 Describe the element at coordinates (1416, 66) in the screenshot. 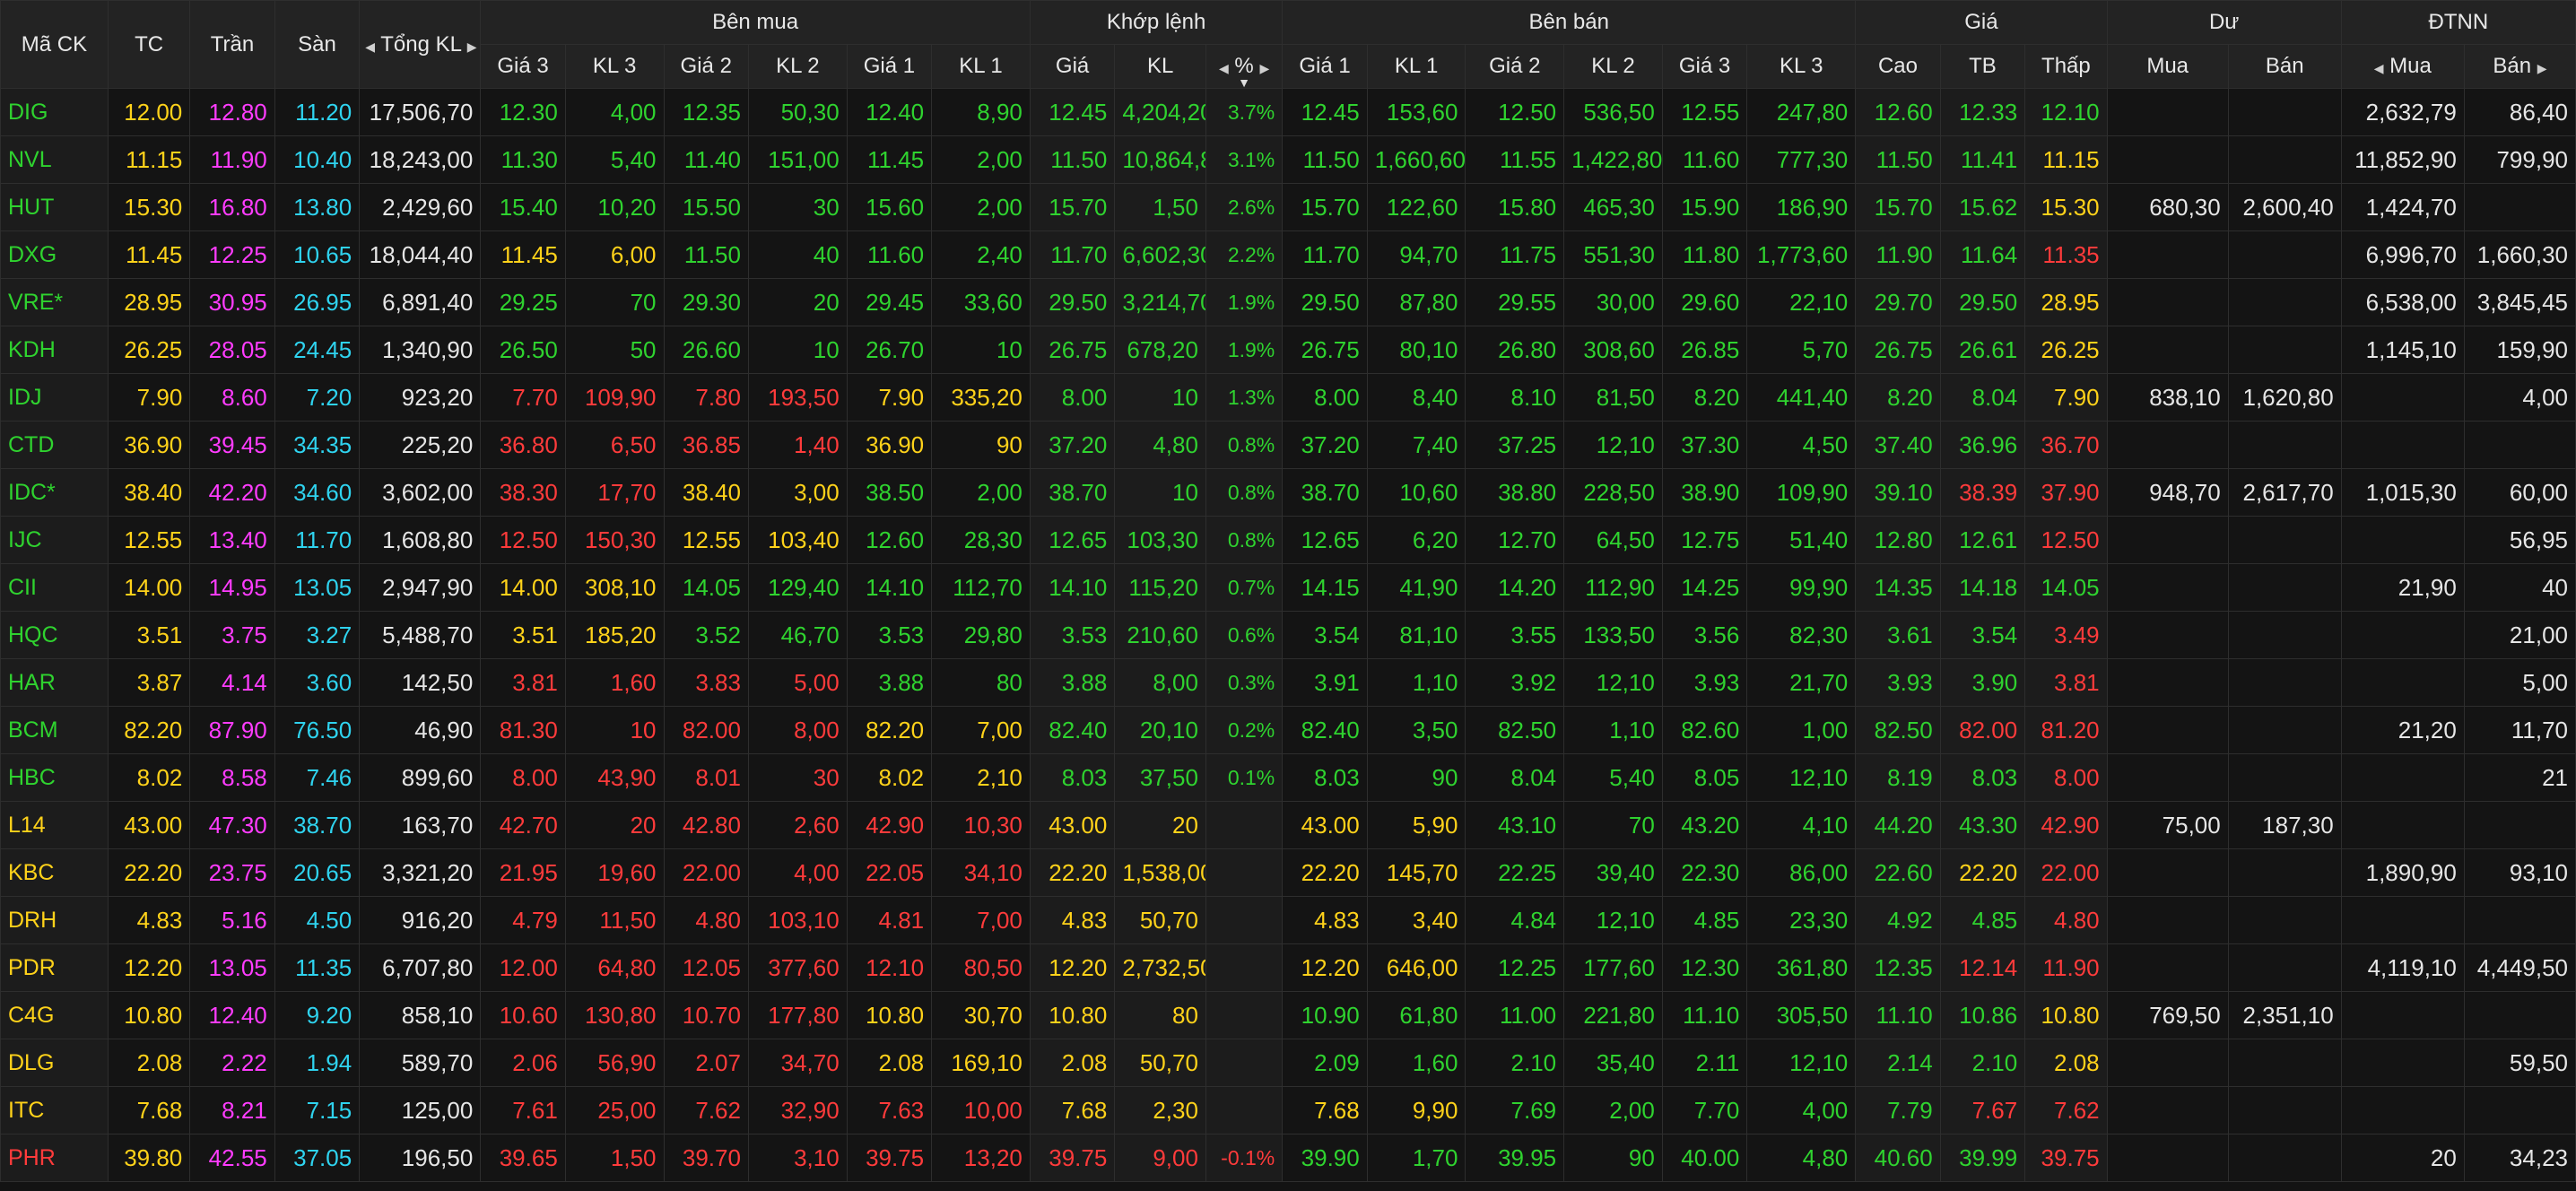

I see `header-sell-col-1: KL 1` at that location.